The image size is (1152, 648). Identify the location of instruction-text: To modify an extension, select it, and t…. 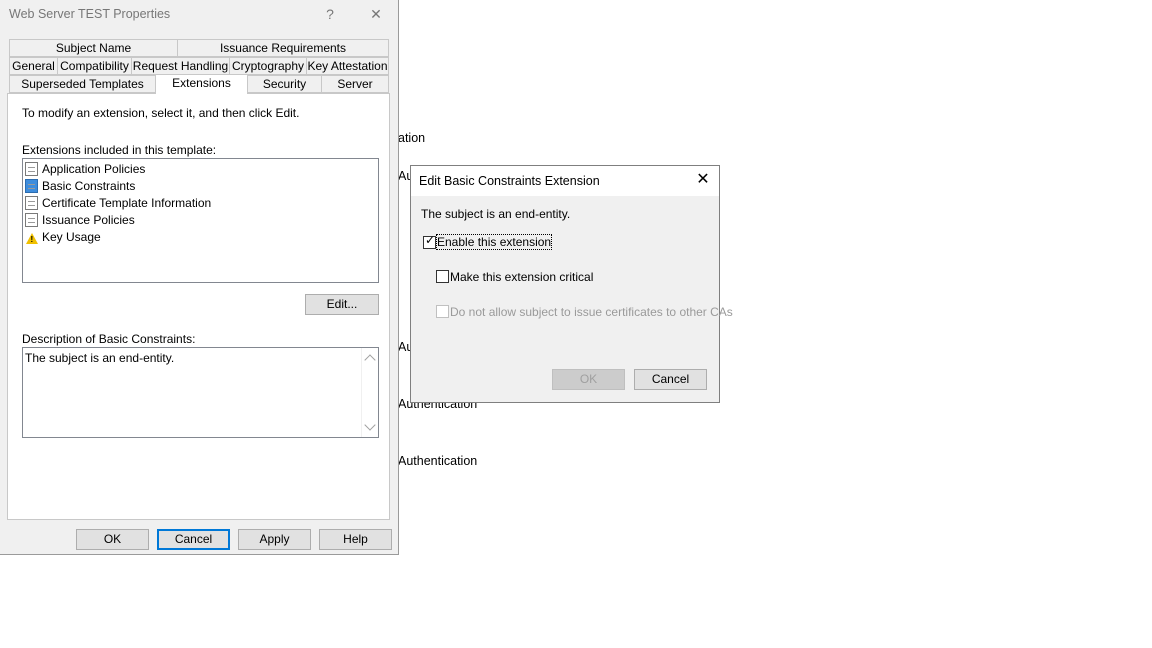
(161, 113).